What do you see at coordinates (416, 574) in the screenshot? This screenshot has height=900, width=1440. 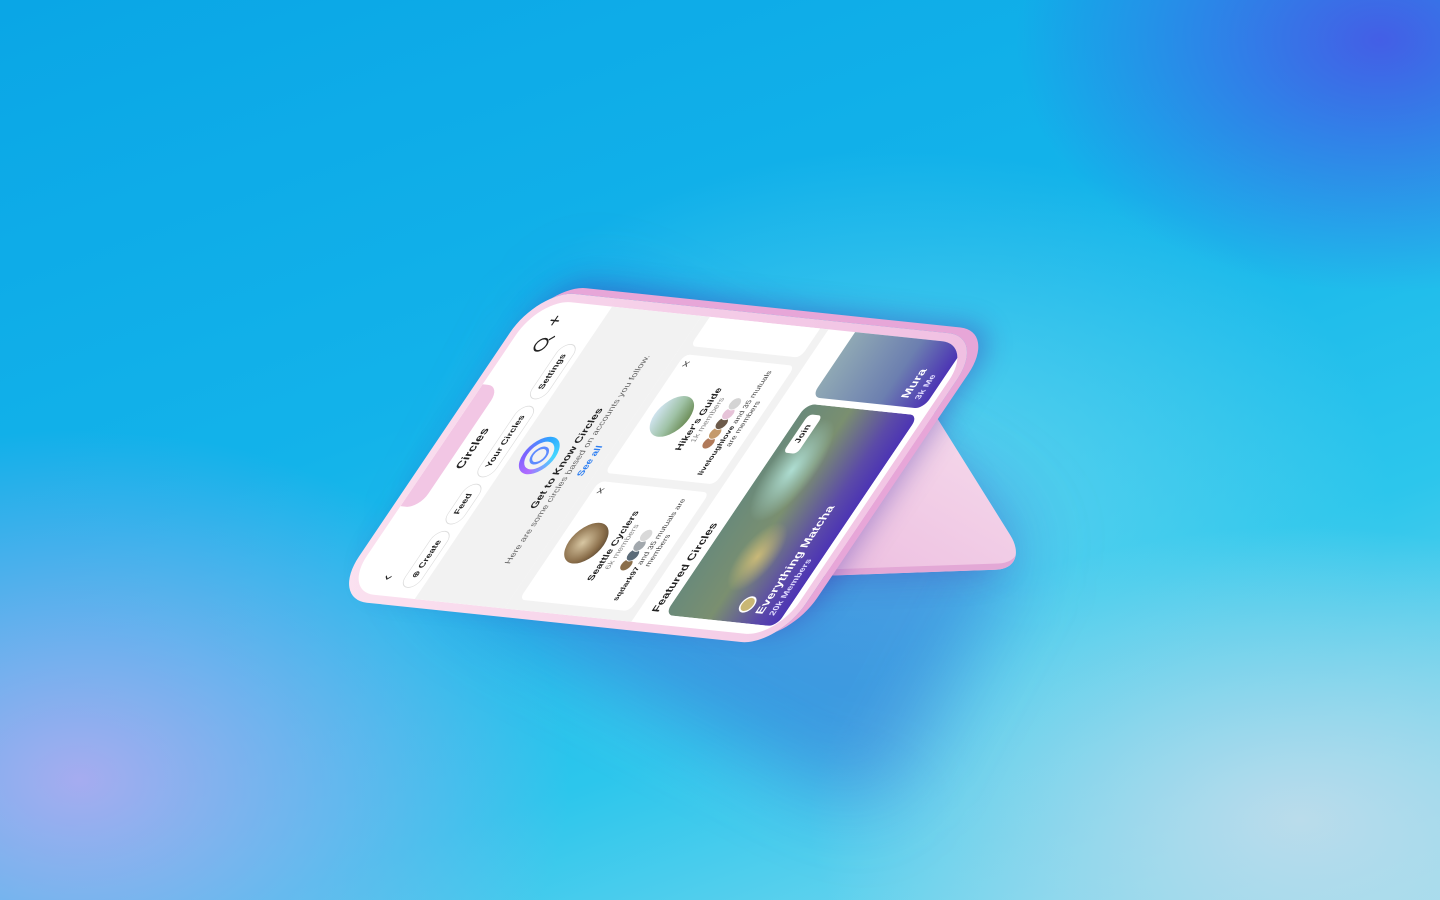 I see `circle-plus-icon: ⊕` at bounding box center [416, 574].